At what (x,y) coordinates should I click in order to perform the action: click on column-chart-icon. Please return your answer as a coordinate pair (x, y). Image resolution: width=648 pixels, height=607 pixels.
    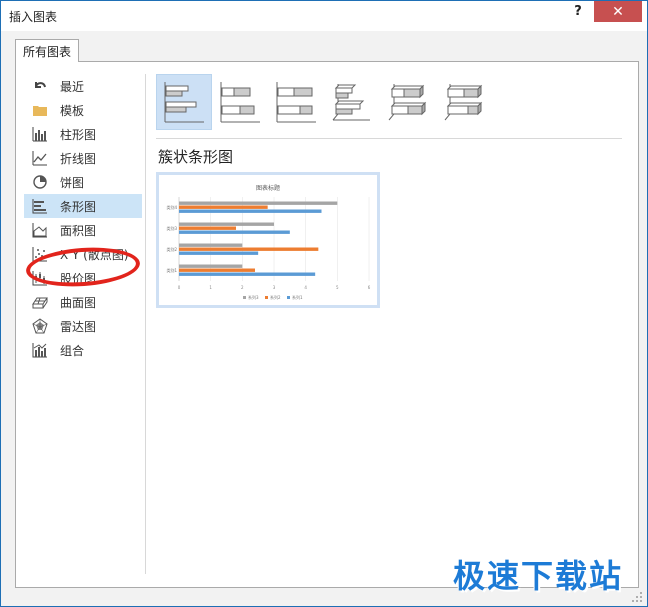
    Looking at the image, I should click on (40, 134).